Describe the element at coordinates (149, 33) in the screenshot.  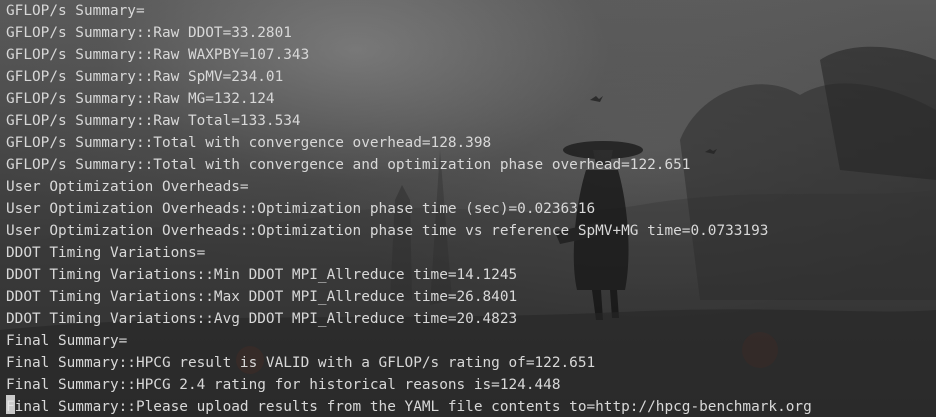
I see `terminal-line: GFLOP/s Summary::Raw DDOT=33.2801` at that location.